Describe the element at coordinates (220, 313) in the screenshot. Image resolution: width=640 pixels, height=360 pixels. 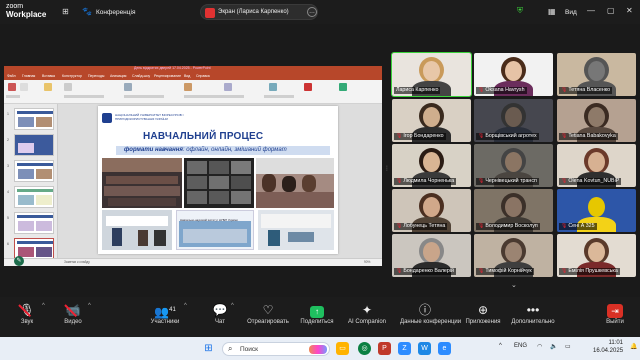
I see `chat-button: 💬 Чат ^` at that location.